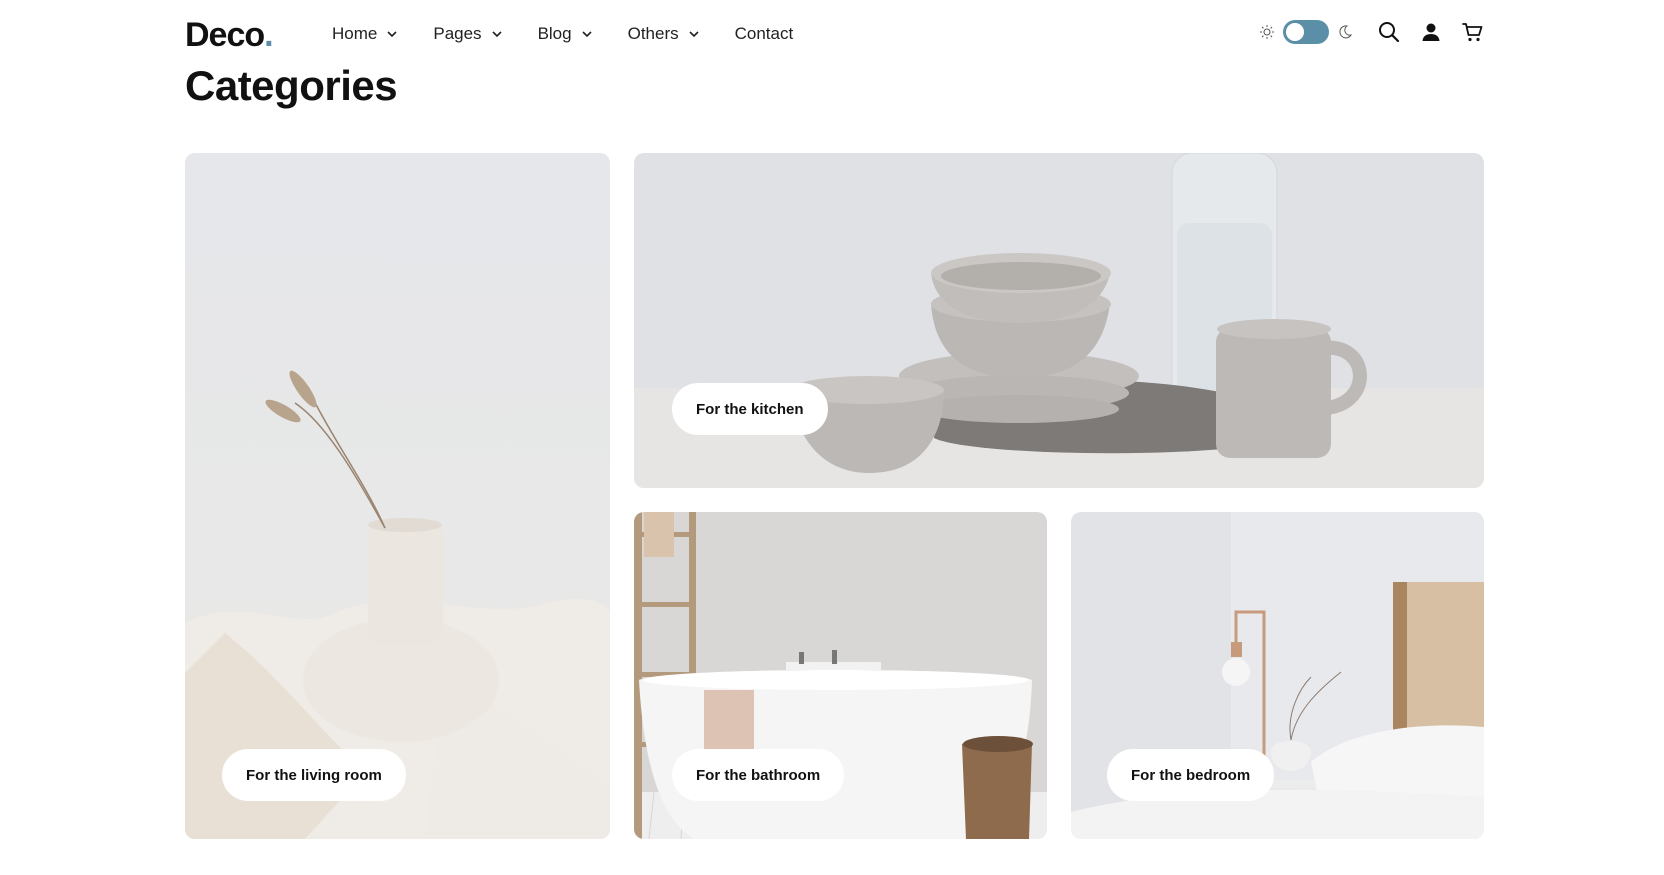 The height and width of the screenshot is (875, 1664). Describe the element at coordinates (840, 675) in the screenshot. I see `category-card-bathroom: For the bathroom` at that location.